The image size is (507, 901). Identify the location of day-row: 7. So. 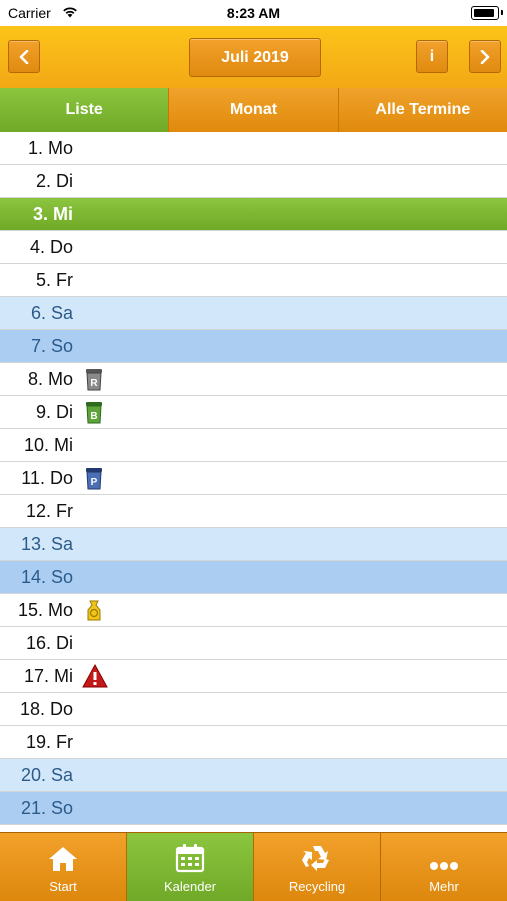
(253, 346).